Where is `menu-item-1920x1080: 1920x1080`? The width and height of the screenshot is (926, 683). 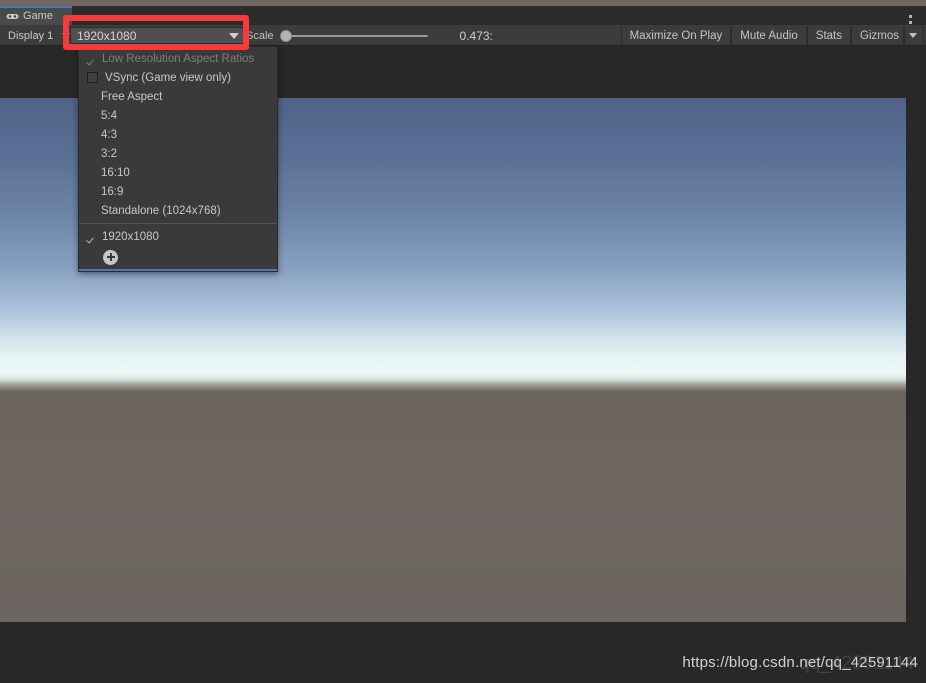 menu-item-1920x1080: 1920x1080 is located at coordinates (178, 236).